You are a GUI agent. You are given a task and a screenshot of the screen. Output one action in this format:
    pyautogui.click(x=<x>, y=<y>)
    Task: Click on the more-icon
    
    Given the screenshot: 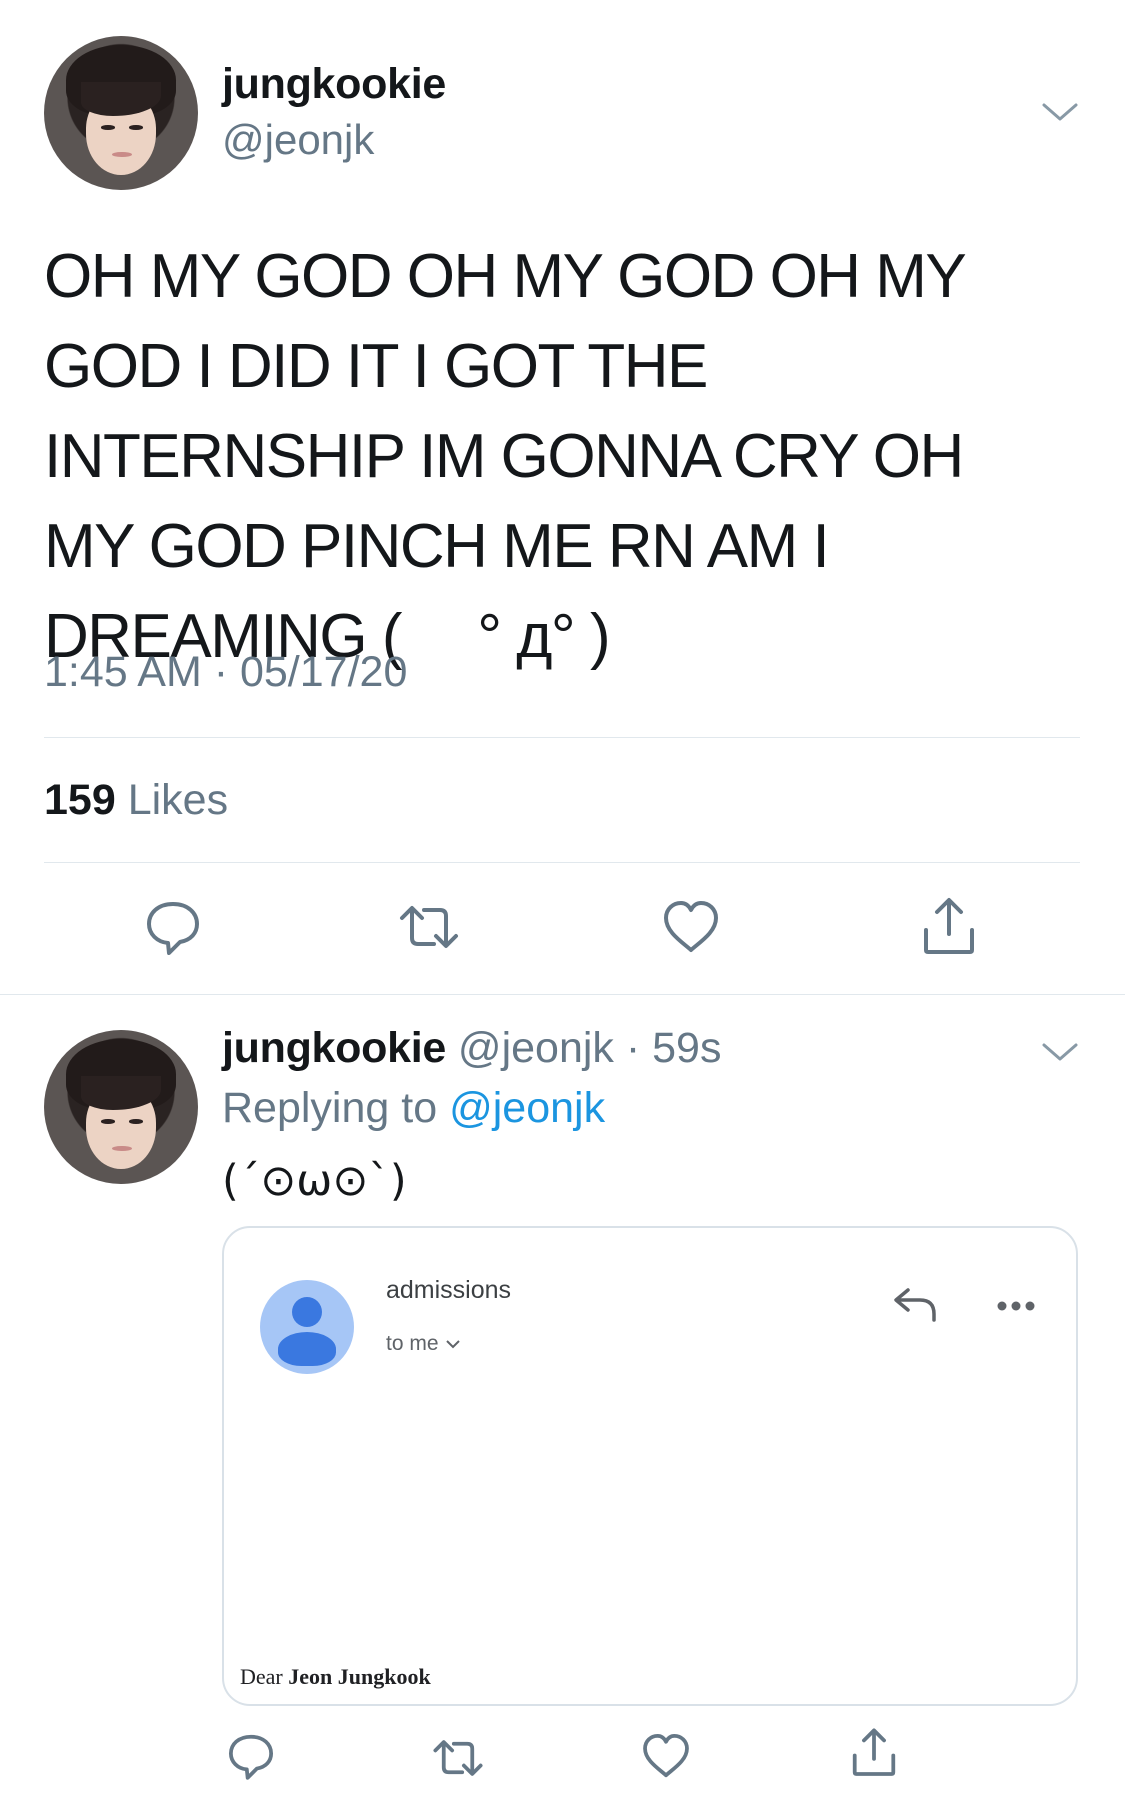 What is the action you would take?
    pyautogui.click(x=1016, y=1306)
    